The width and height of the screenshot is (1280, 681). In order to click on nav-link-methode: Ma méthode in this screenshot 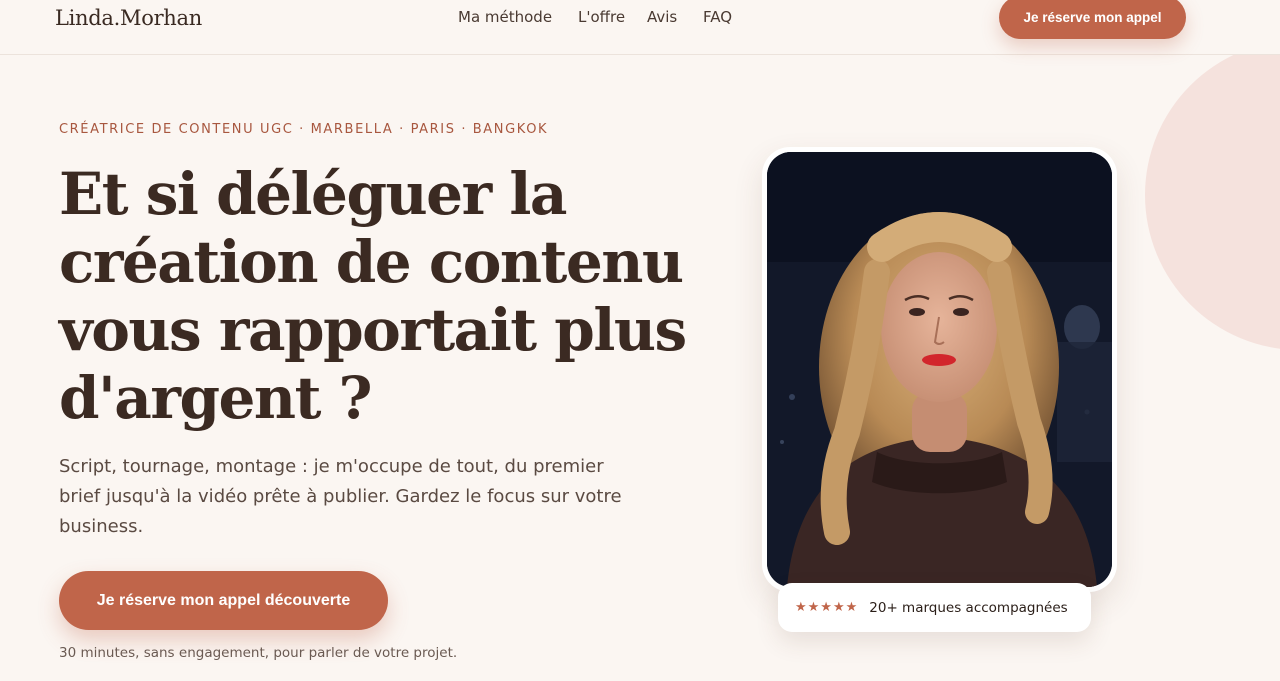, I will do `click(505, 17)`.